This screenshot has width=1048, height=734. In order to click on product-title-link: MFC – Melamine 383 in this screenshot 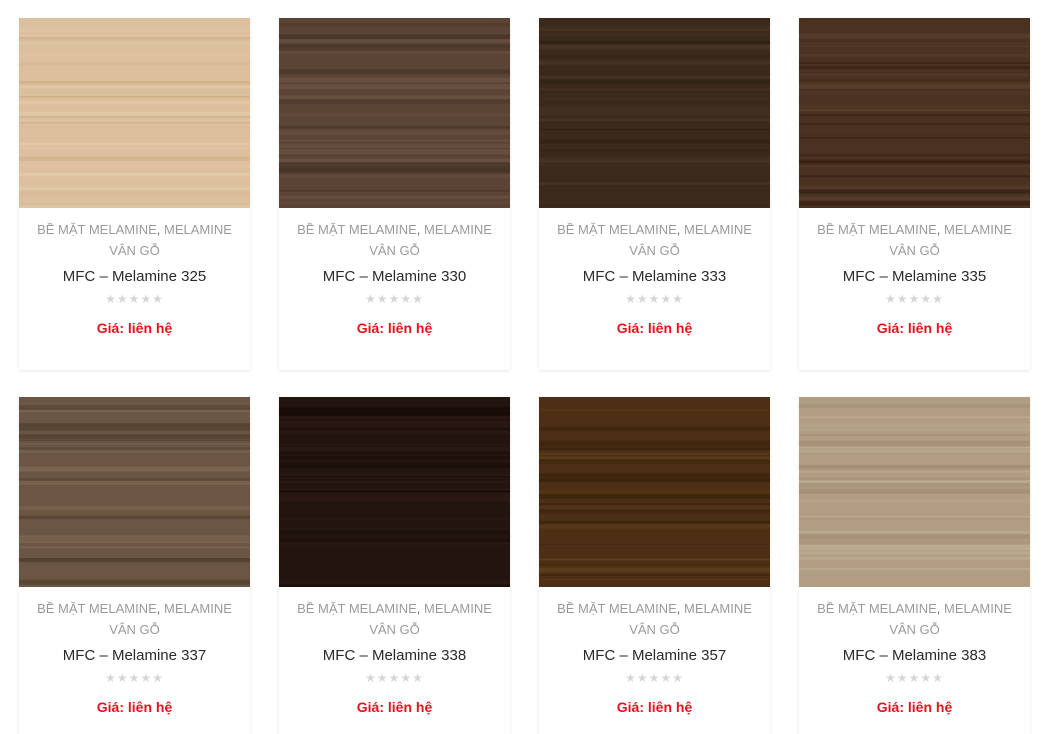, I will do `click(914, 656)`.